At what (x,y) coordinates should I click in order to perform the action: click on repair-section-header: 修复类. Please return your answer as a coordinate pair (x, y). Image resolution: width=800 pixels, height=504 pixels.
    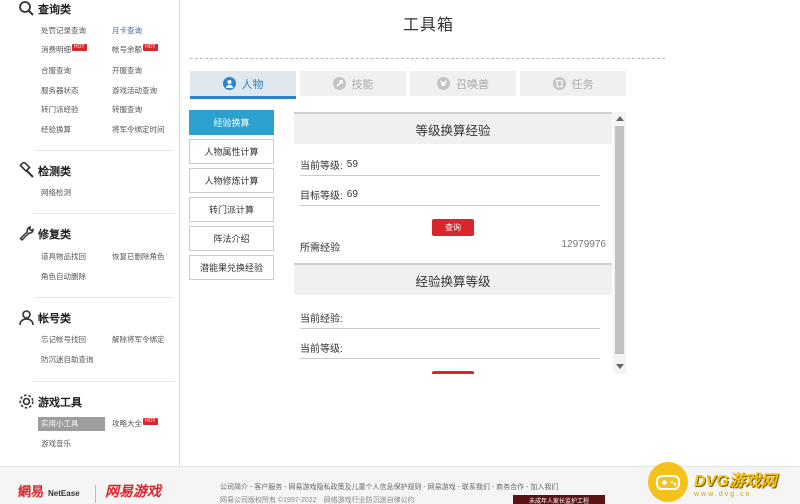
    Looking at the image, I should click on (45, 234).